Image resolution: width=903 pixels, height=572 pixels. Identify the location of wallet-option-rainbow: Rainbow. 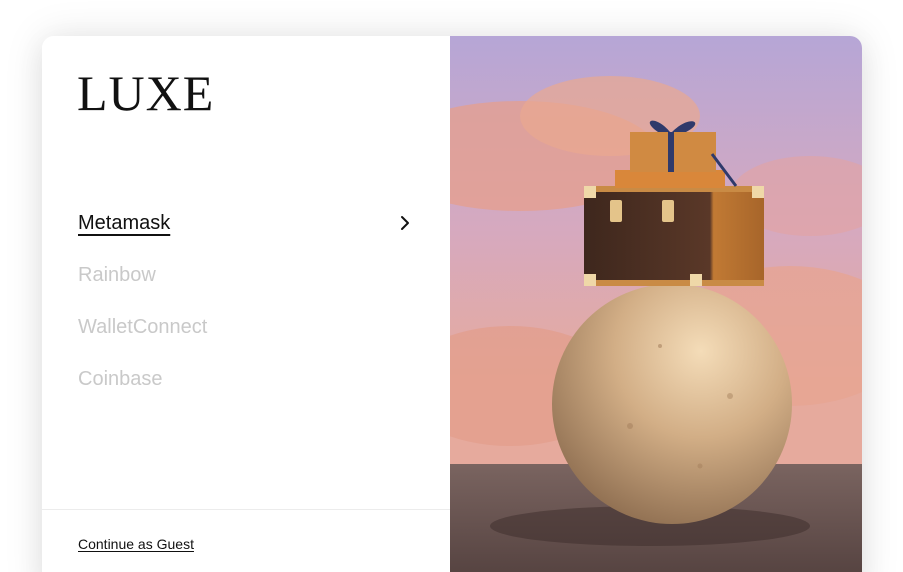
(245, 286).